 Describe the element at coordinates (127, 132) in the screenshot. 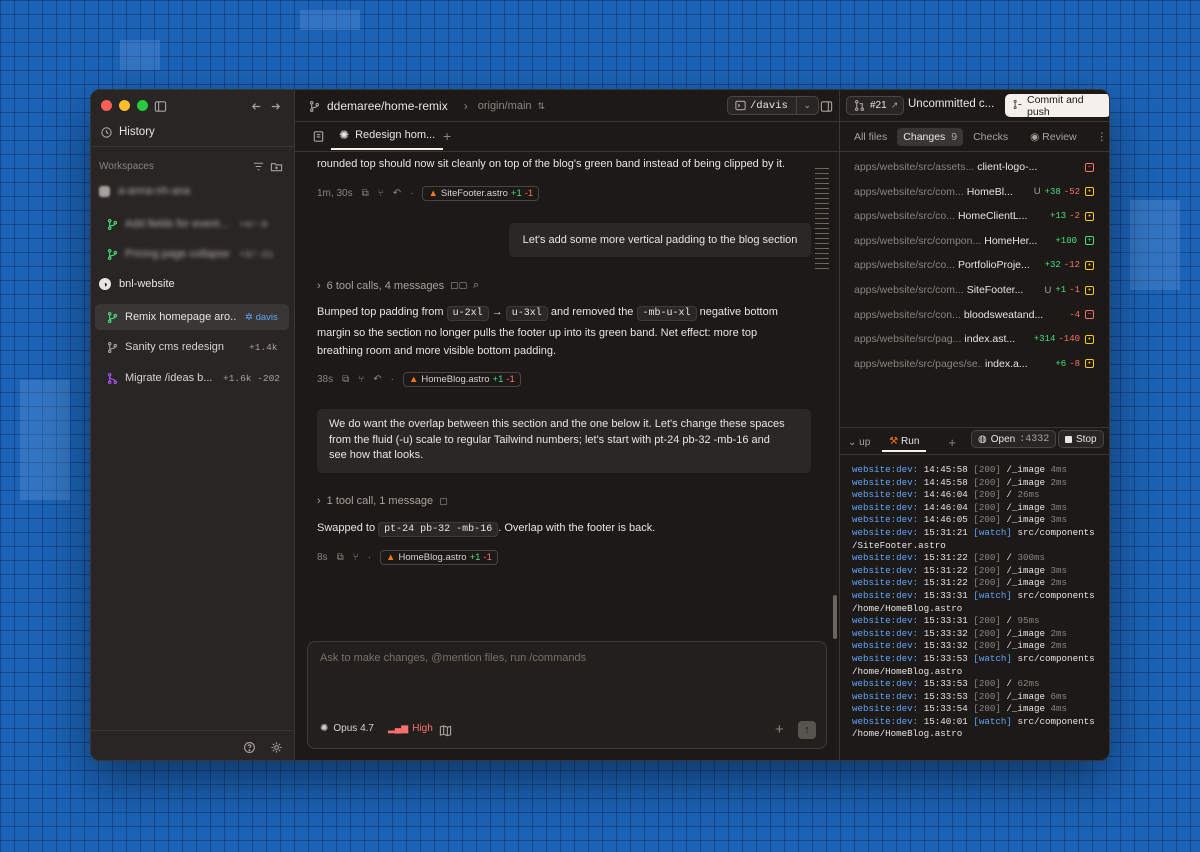

I see `history-link: History` at that location.